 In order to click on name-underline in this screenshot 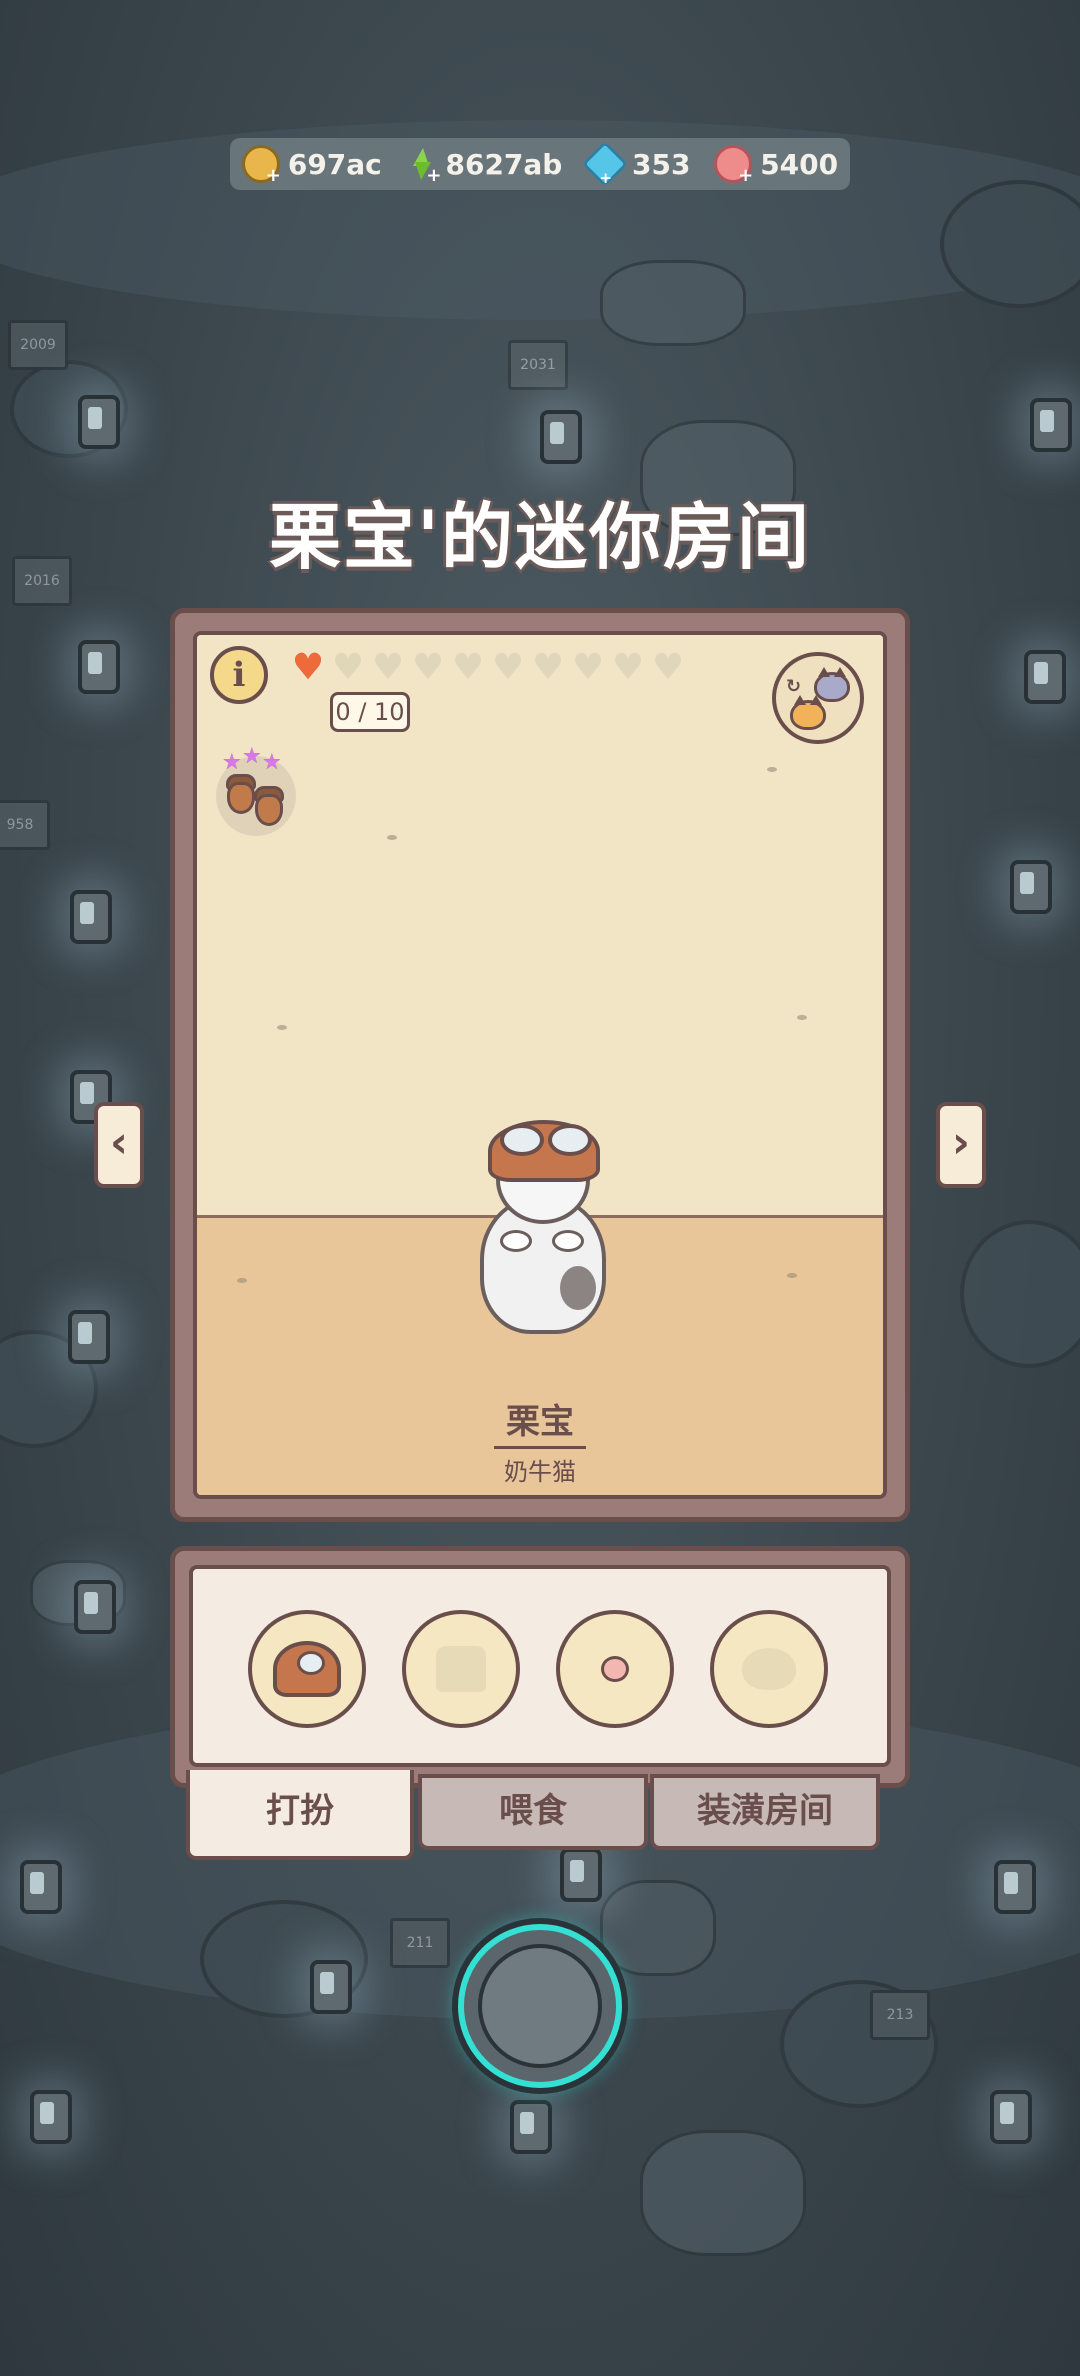, I will do `click(540, 1447)`.